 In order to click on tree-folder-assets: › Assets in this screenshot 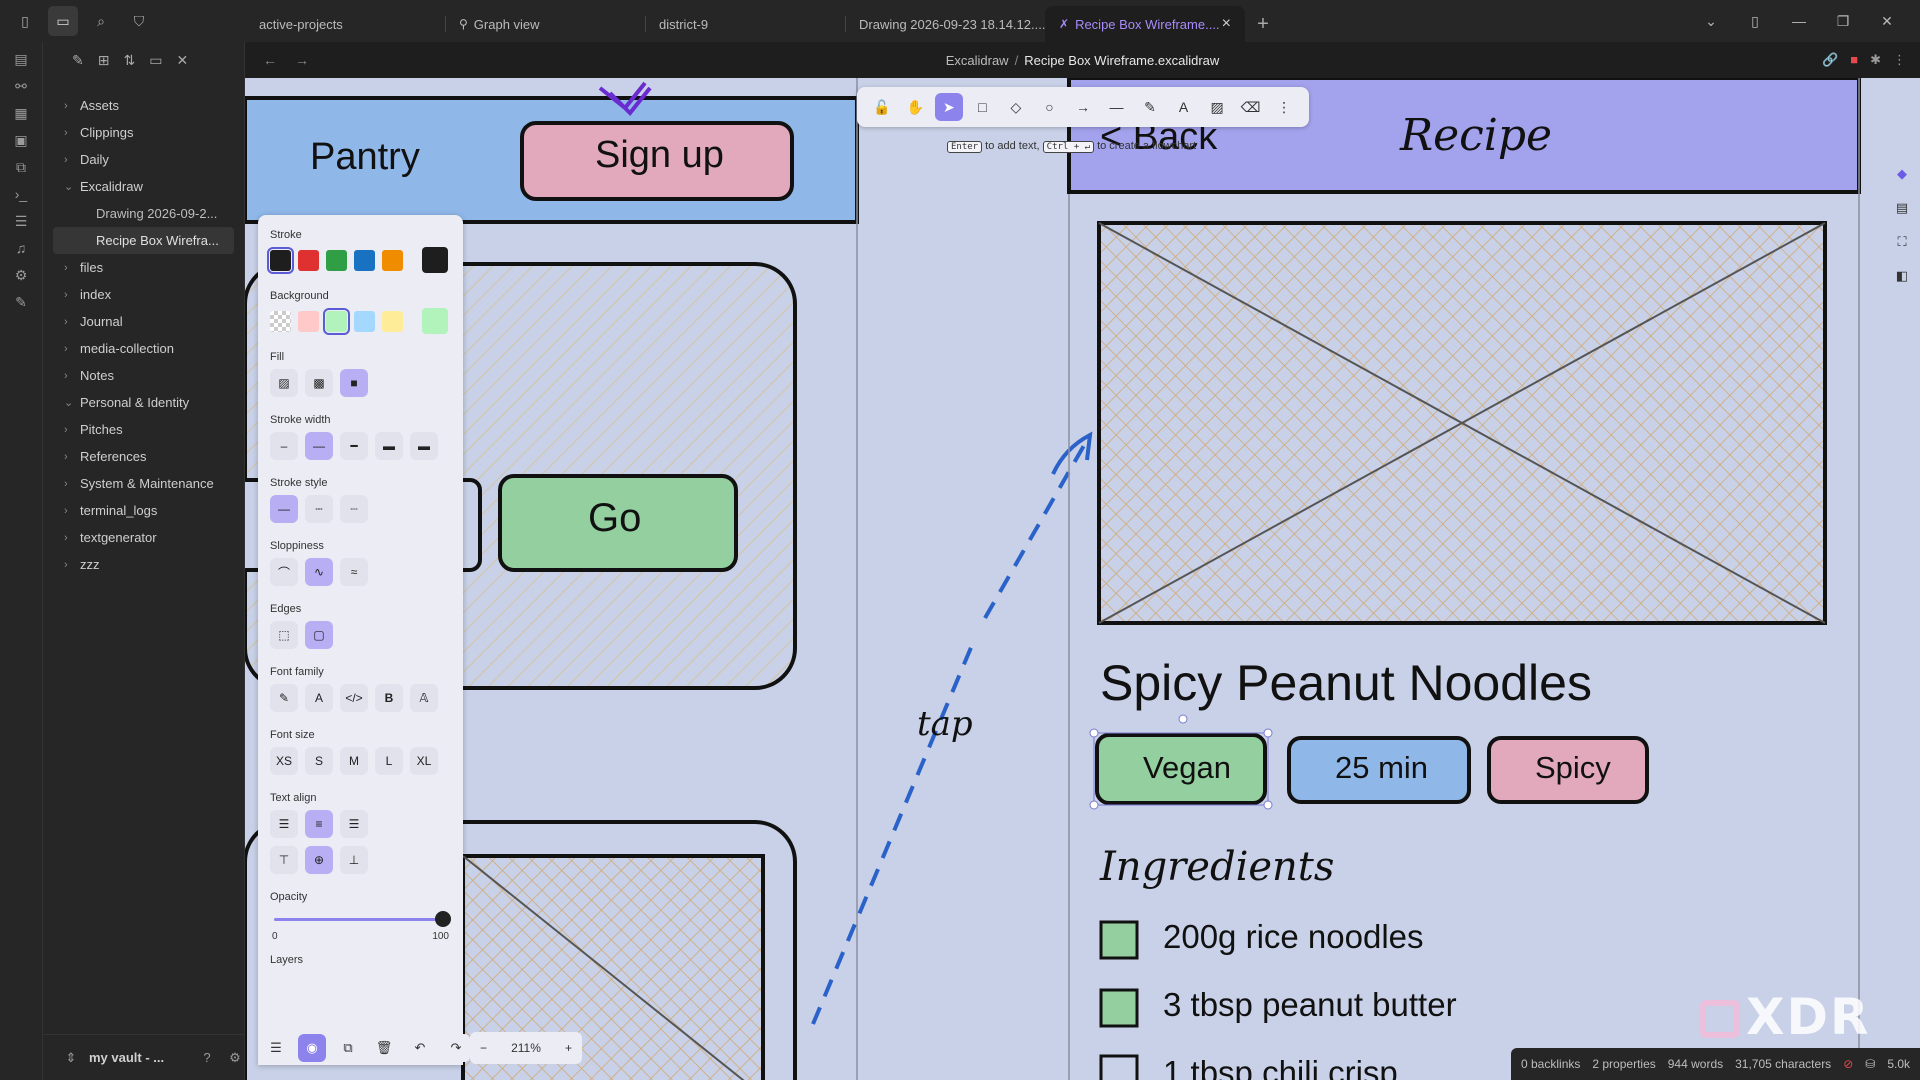, I will do `click(143, 105)`.